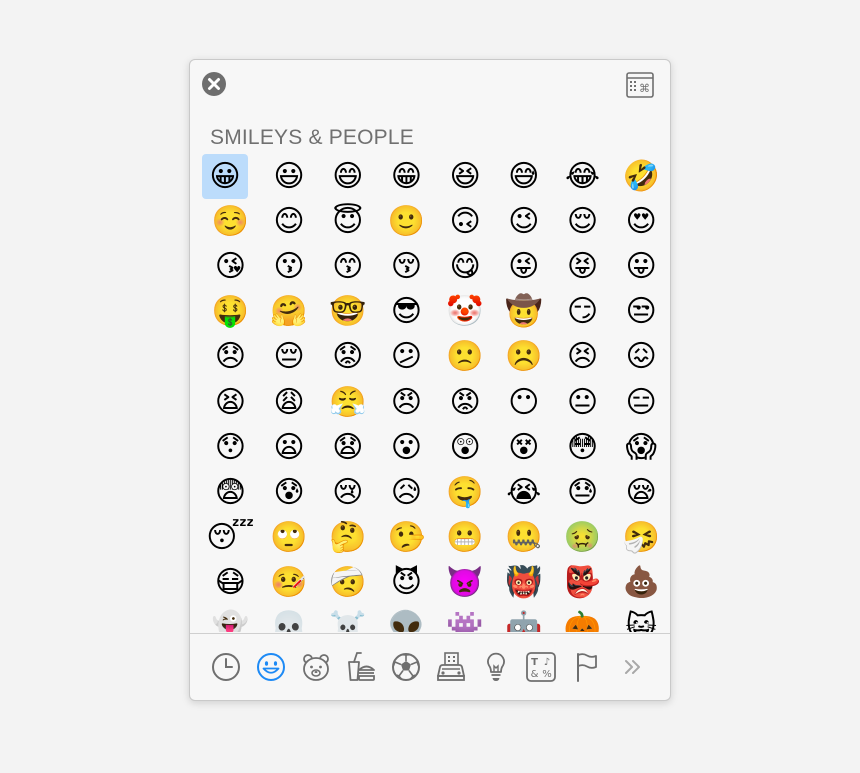 Image resolution: width=860 pixels, height=773 pixels. I want to click on emoji-cell: 😮, so click(406, 447).